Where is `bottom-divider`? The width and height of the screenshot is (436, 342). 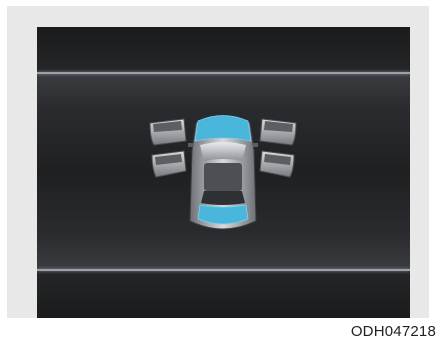 bottom-divider is located at coordinates (223, 270).